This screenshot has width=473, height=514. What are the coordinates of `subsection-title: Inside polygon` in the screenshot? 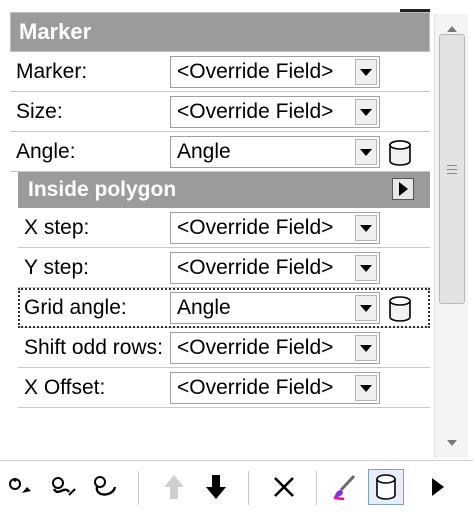 It's located at (102, 189).